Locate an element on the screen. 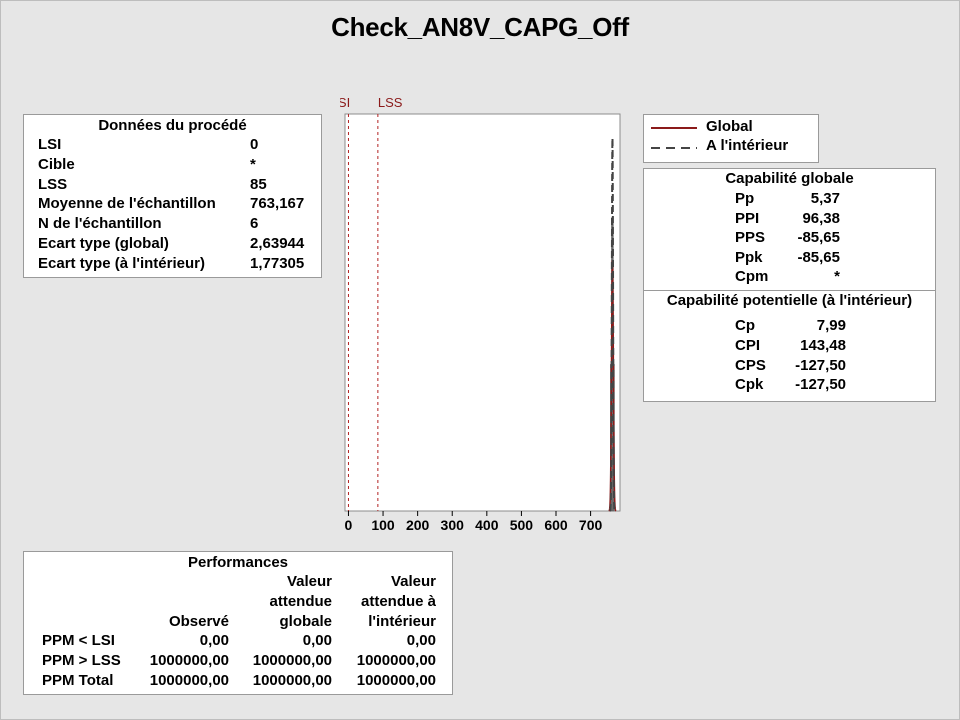  x-tick-label: 100 is located at coordinates (383, 525).